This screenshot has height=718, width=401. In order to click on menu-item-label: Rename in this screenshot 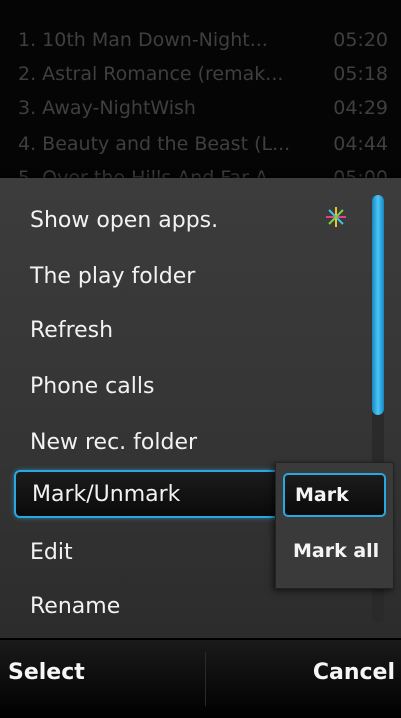, I will do `click(75, 606)`.